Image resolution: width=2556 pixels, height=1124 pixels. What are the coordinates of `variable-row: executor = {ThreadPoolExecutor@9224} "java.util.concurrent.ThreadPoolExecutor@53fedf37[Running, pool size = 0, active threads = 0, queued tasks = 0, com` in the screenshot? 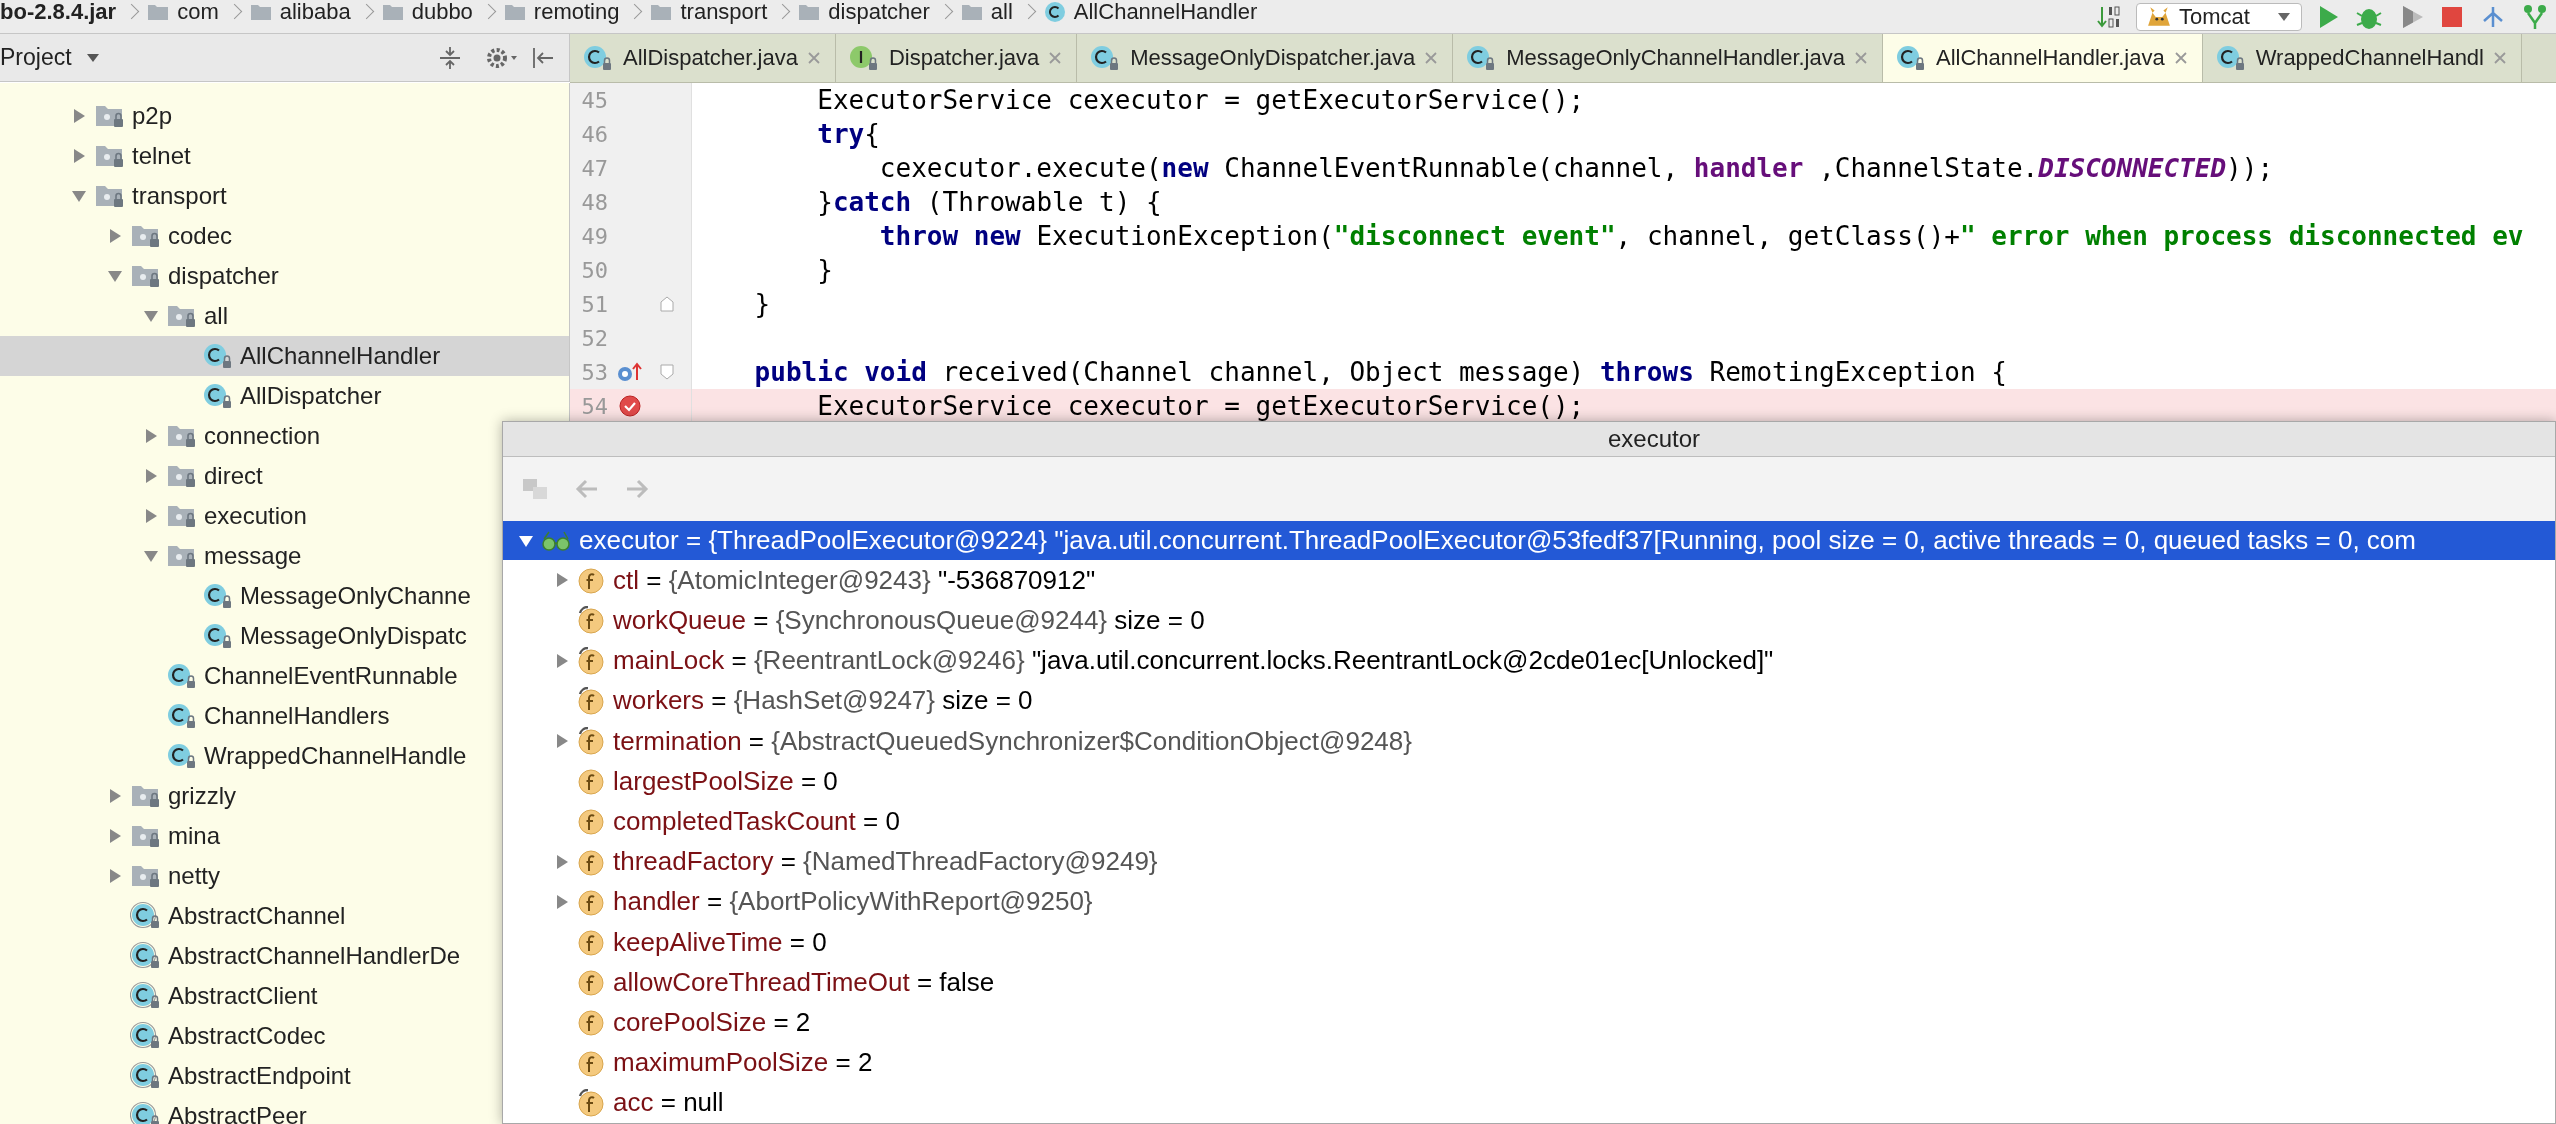 It's located at (1529, 541).